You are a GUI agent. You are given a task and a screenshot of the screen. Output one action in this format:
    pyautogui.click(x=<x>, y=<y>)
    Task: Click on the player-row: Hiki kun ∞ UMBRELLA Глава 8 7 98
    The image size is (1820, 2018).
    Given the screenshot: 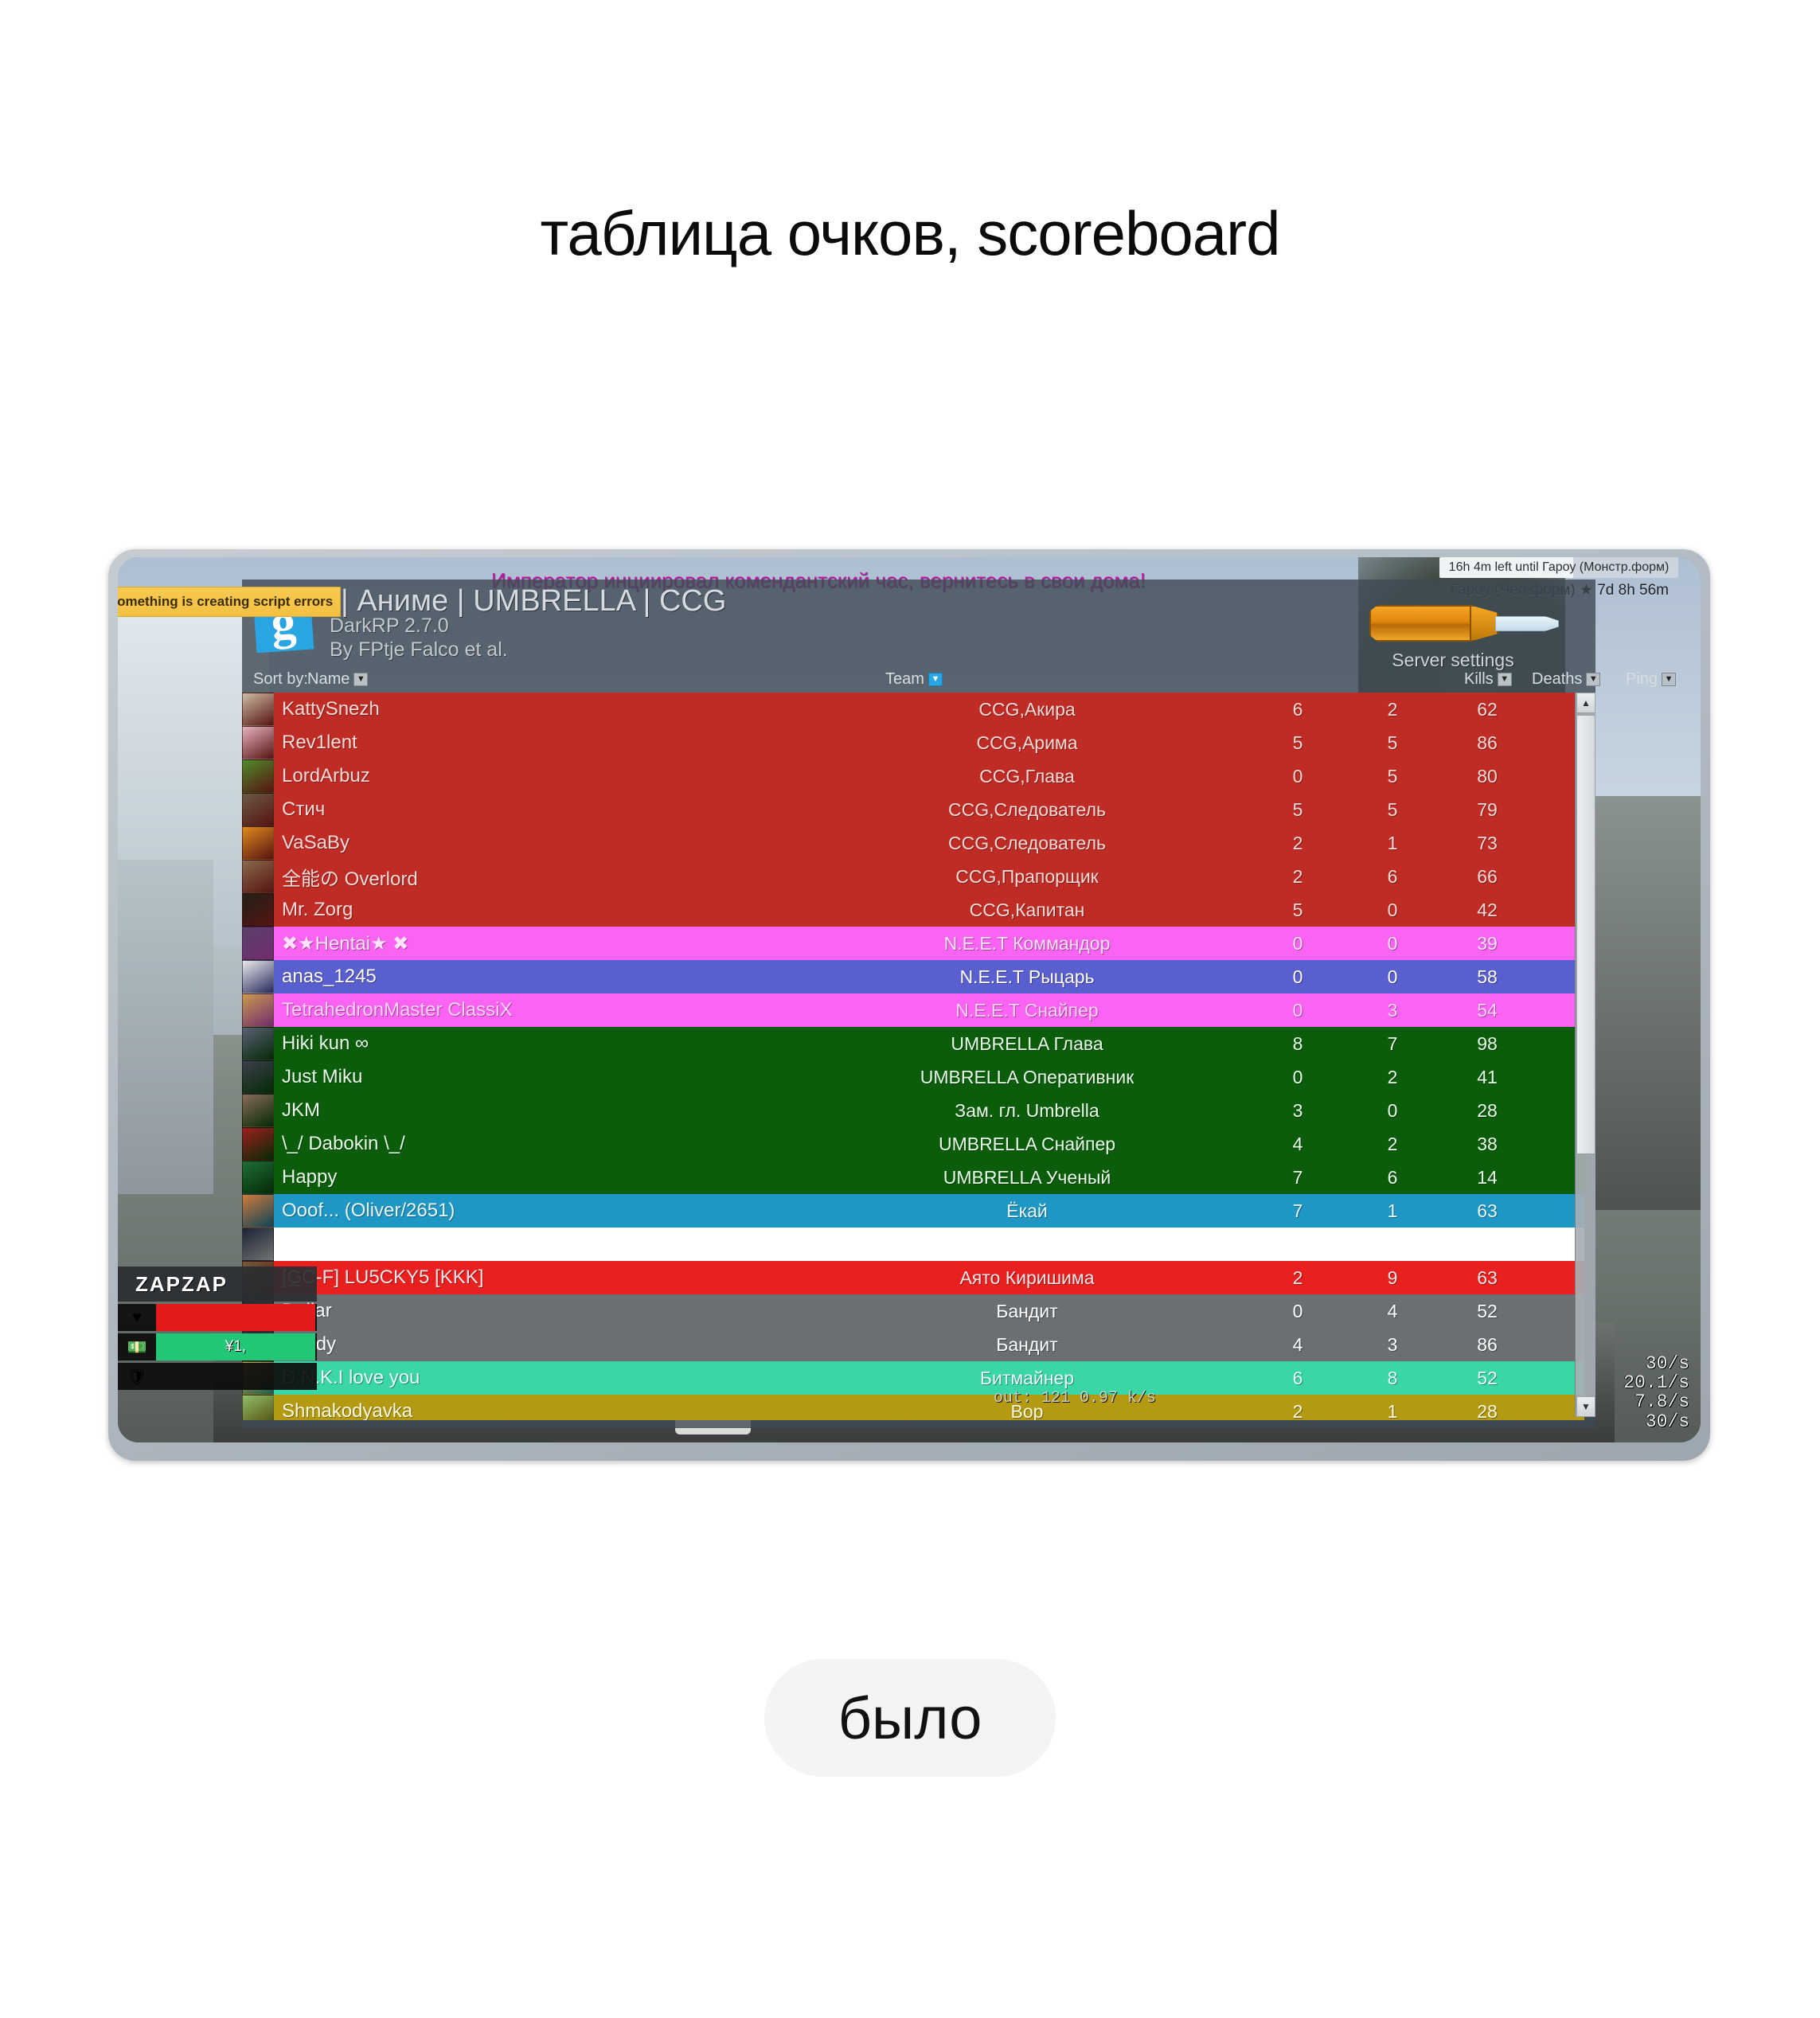 What is the action you would take?
    pyautogui.click(x=913, y=1043)
    